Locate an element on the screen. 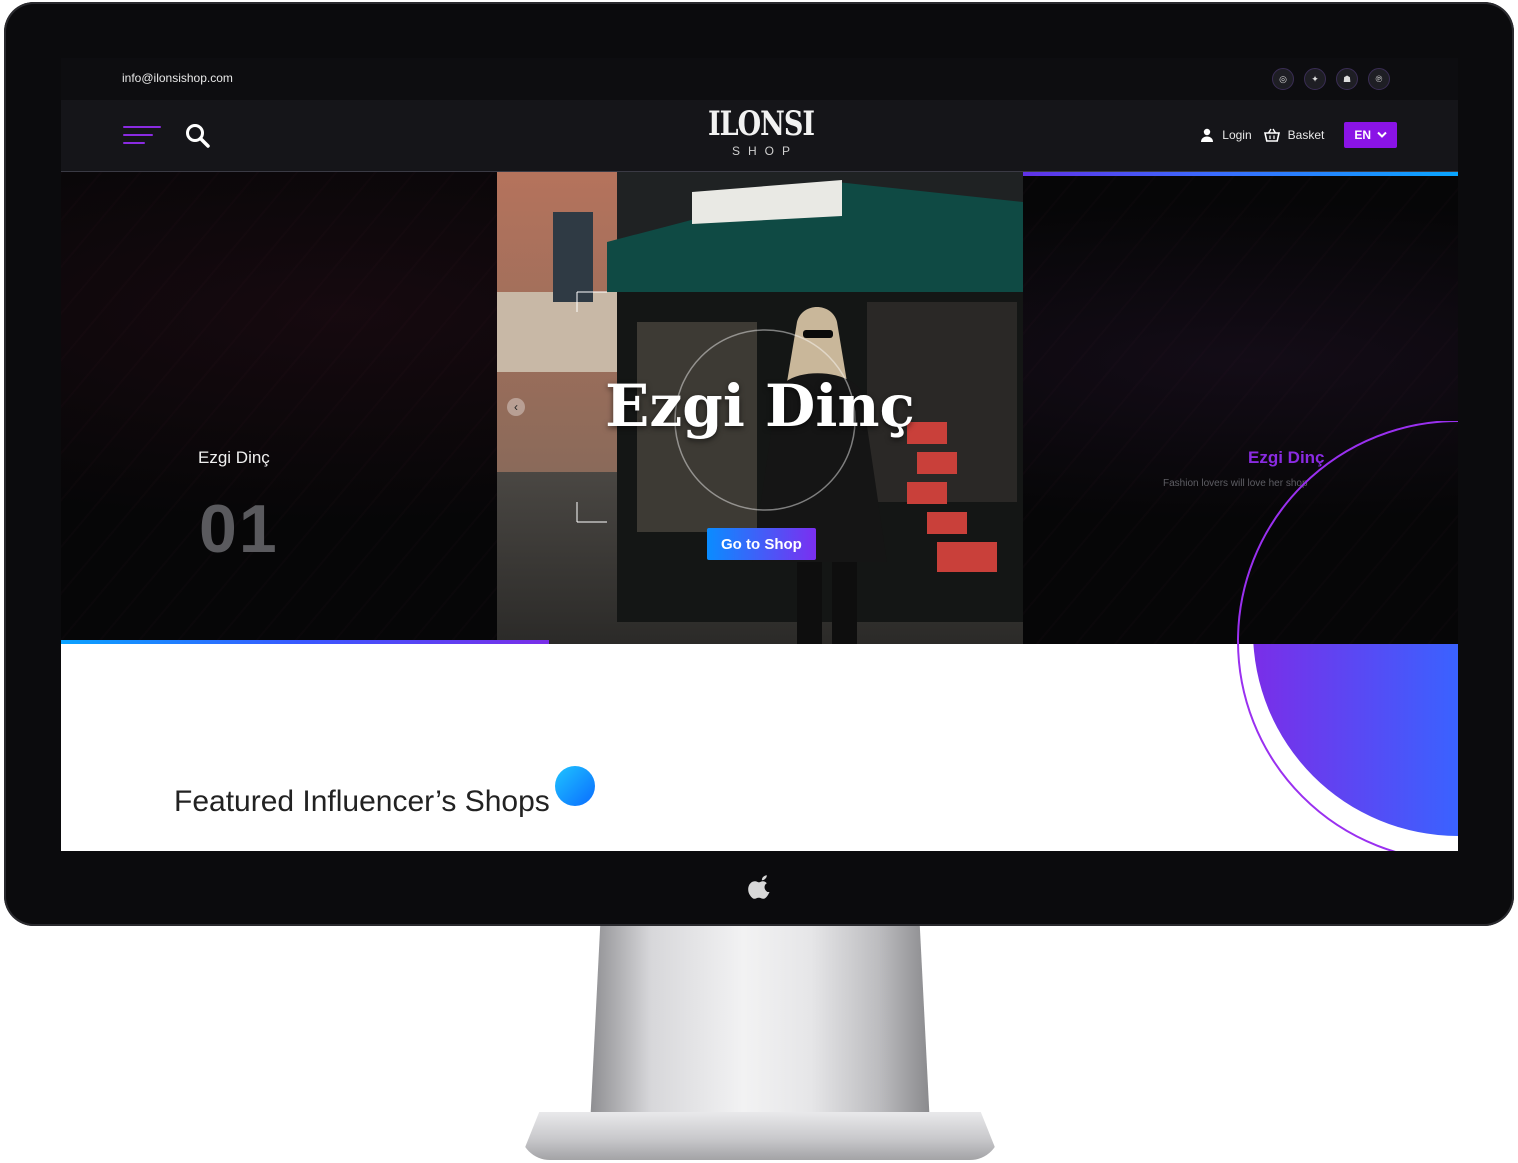 Image resolution: width=1518 pixels, height=1163 pixels. snapchat-icon: ☗ is located at coordinates (1347, 79).